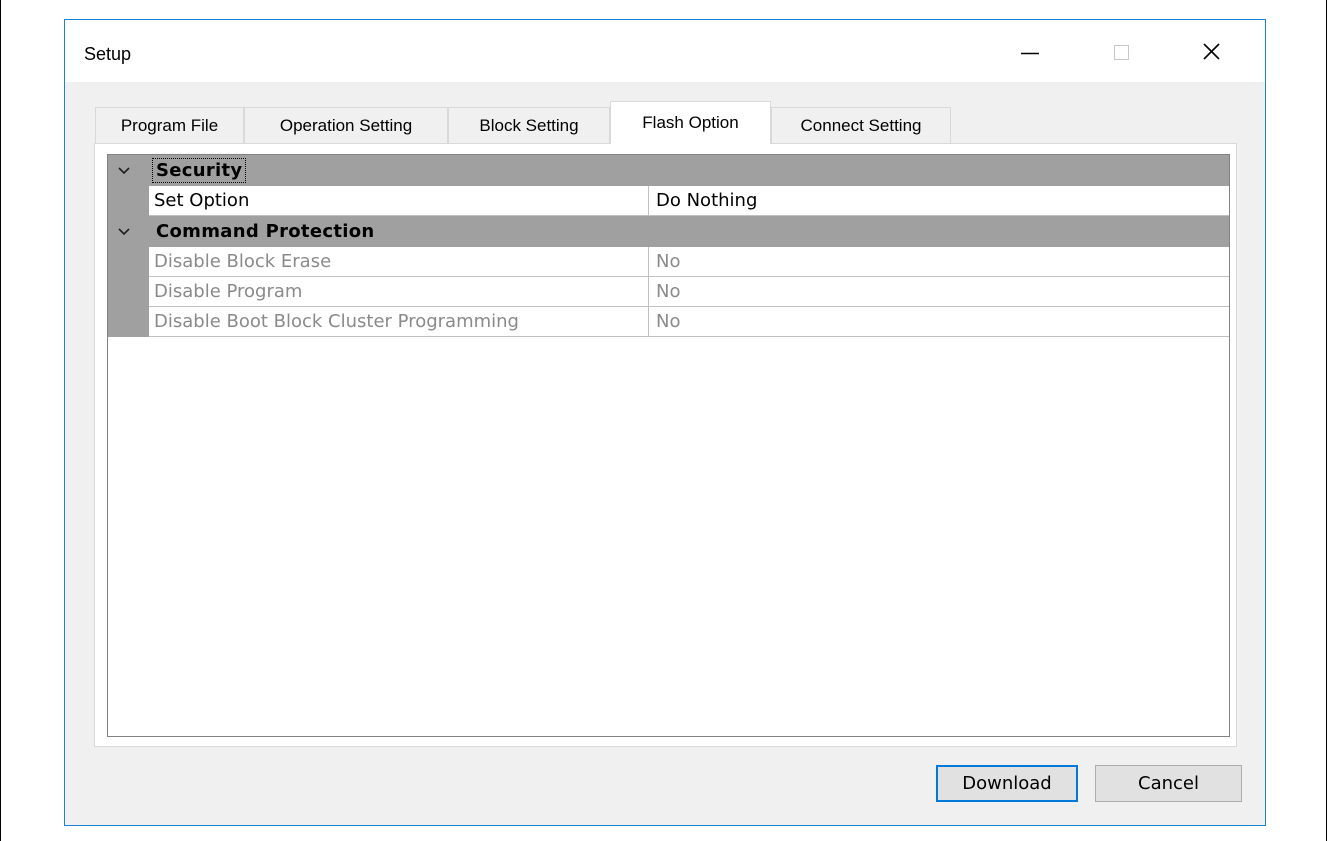  I want to click on tab-block-setting: Block Setting, so click(529, 125).